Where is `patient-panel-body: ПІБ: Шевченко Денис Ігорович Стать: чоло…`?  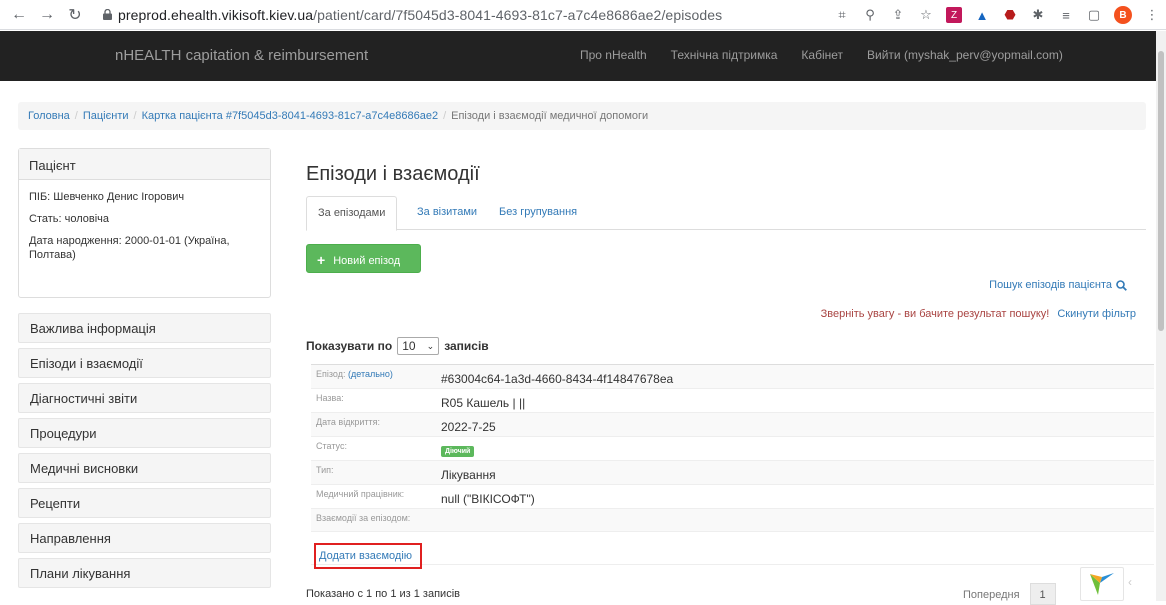 patient-panel-body: ПІБ: Шевченко Денис Ігорович Стать: чоло… is located at coordinates (144, 230).